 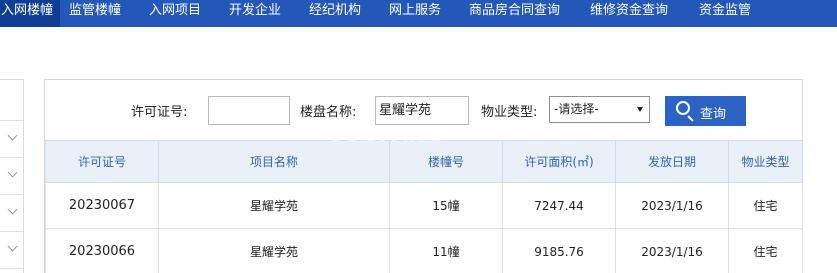 I want to click on nav-item-fund-supervision: 资金监管, so click(x=725, y=13).